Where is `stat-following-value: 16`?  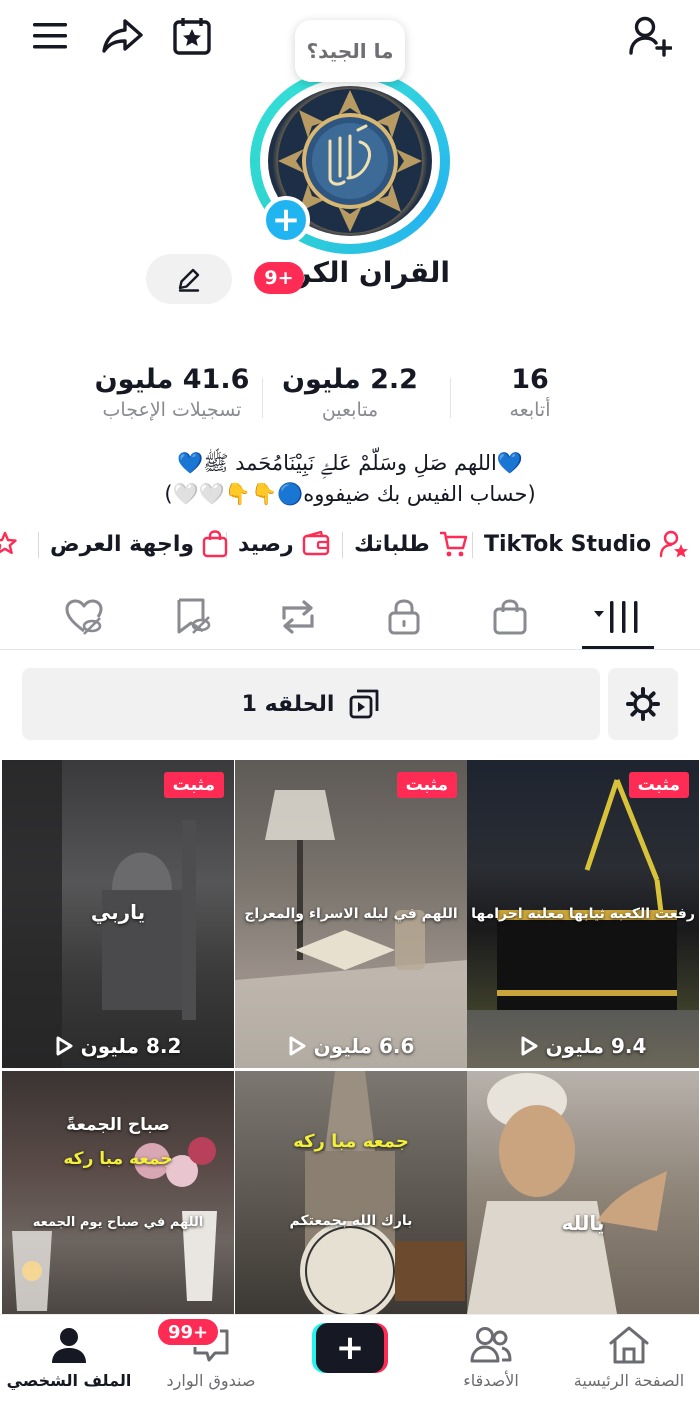
stat-following-value: 16 is located at coordinates (530, 379).